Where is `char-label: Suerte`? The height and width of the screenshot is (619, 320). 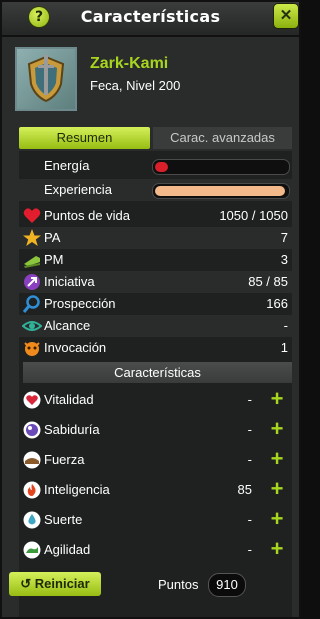
char-label: Suerte is located at coordinates (63, 519).